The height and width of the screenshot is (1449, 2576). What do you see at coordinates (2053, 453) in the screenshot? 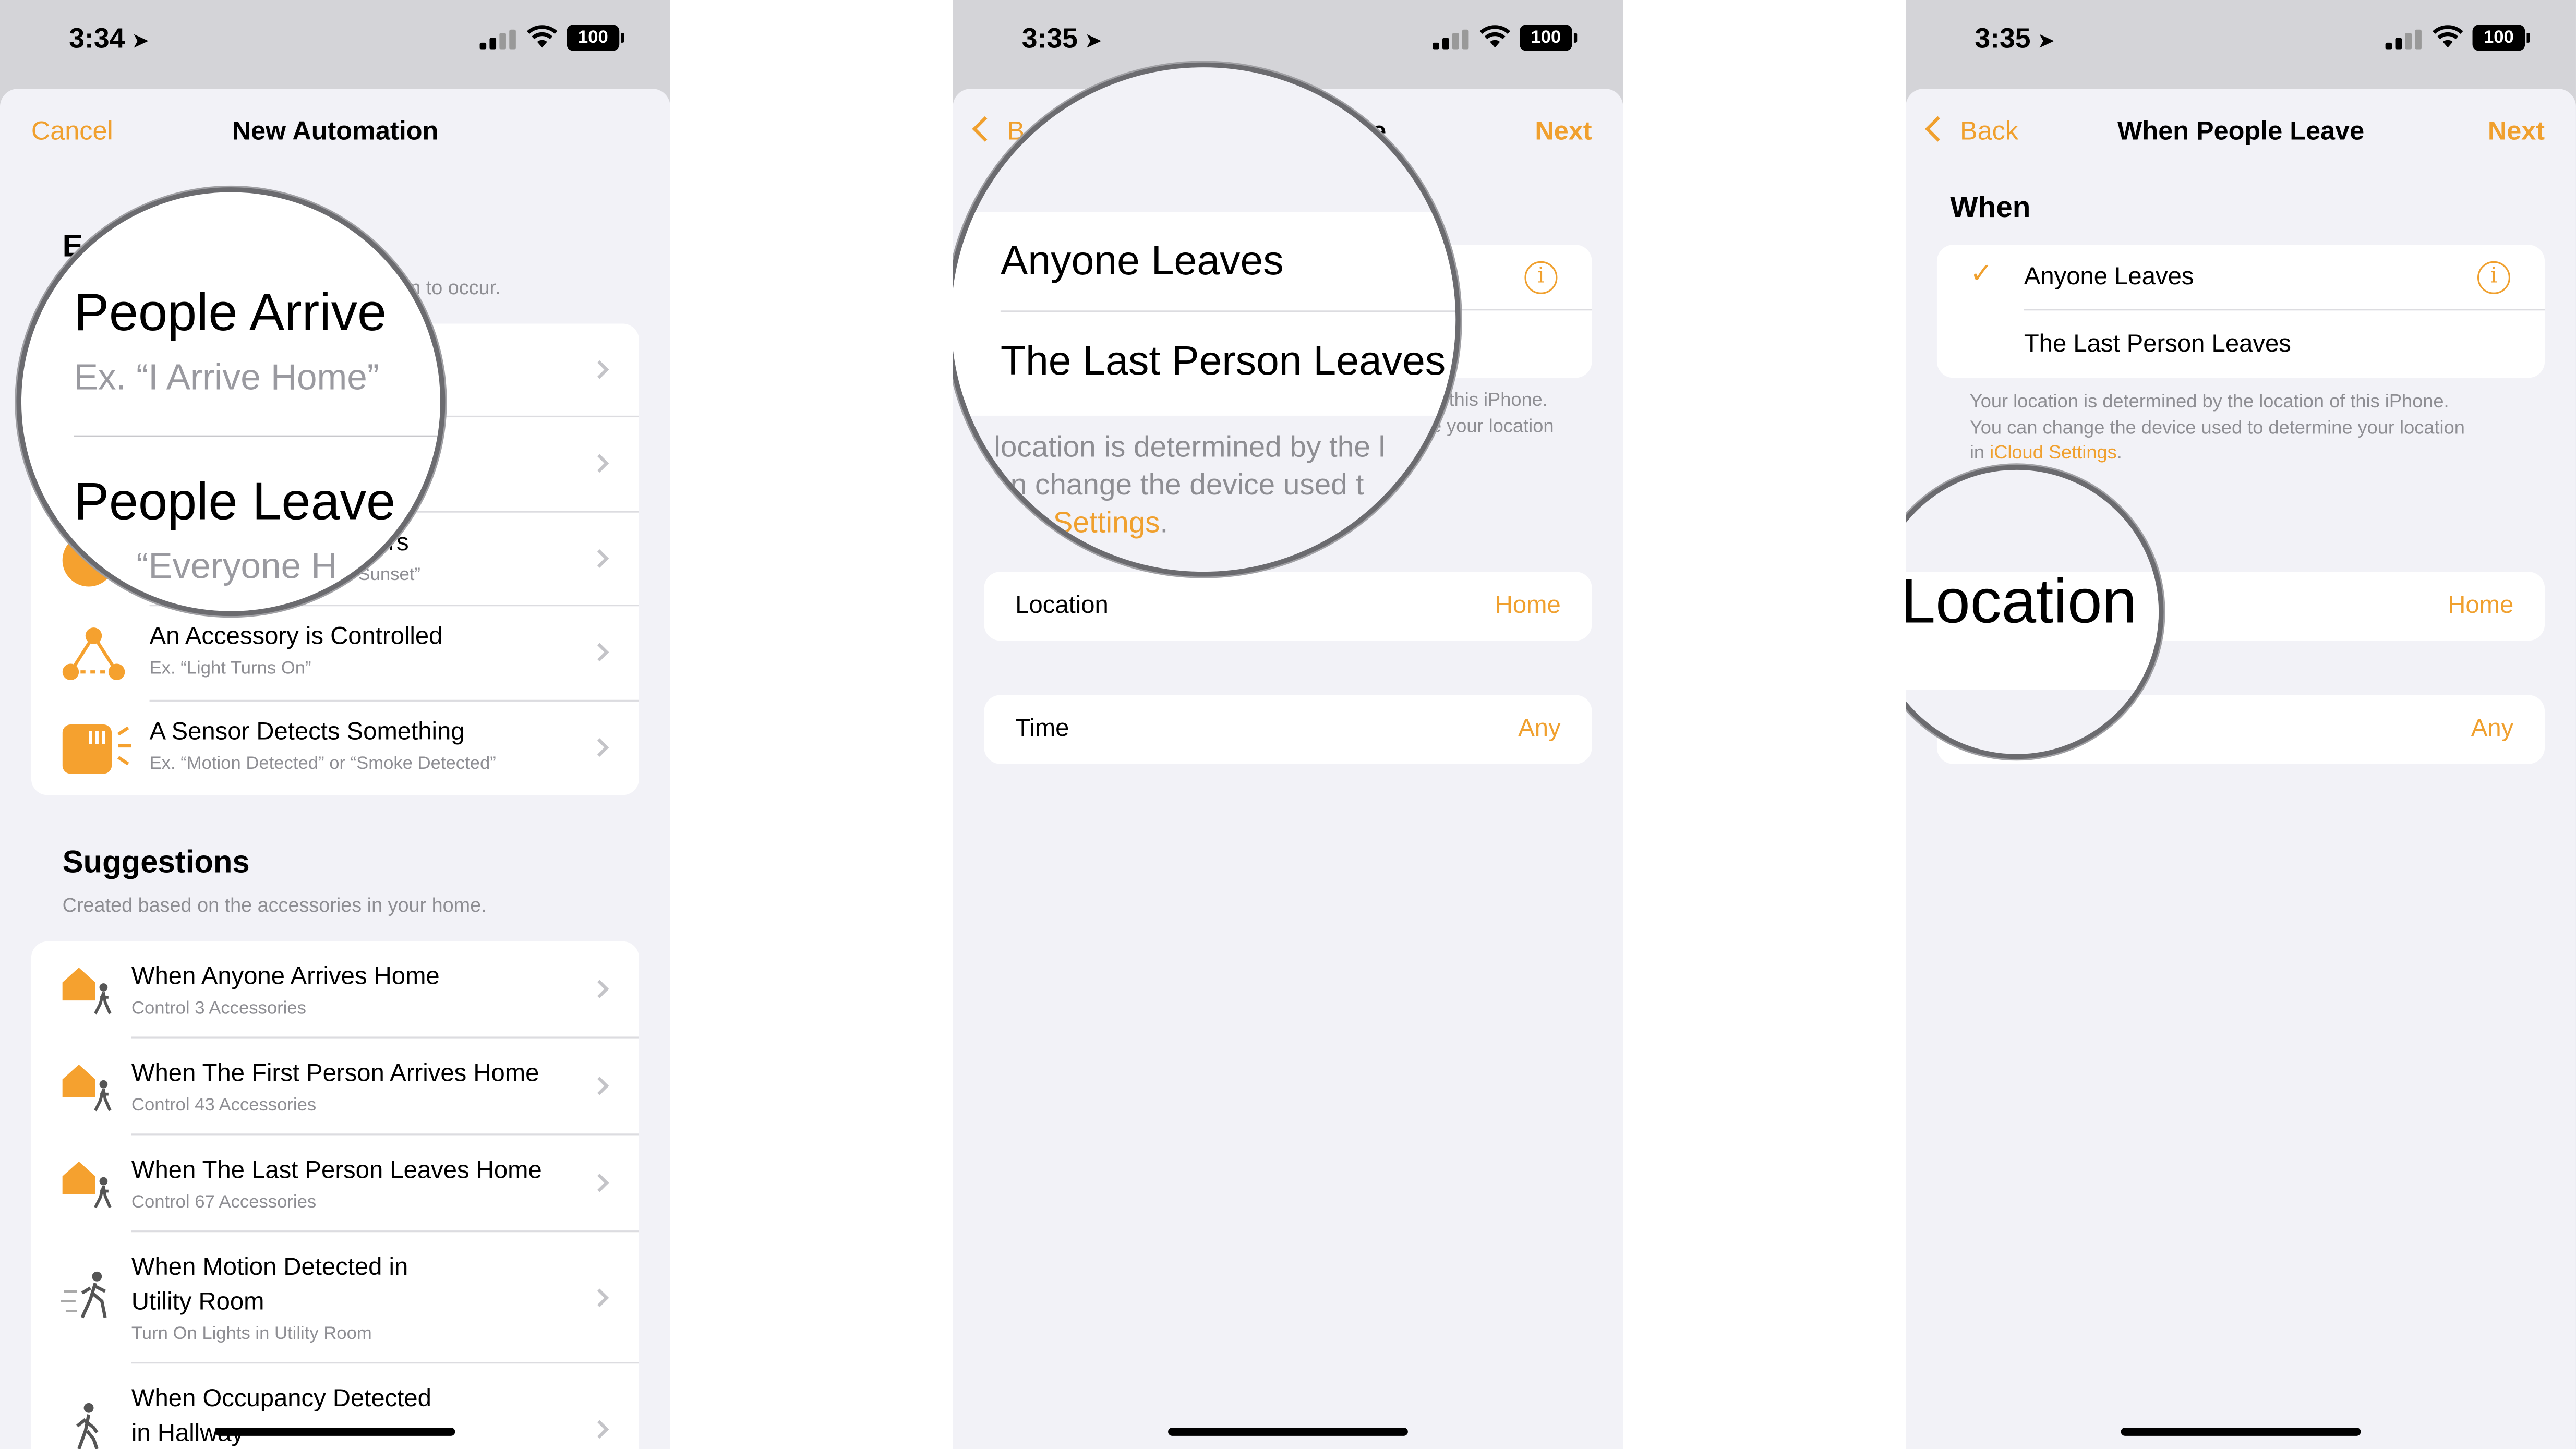
I see `icloud-settings-link: iCloud Settings` at bounding box center [2053, 453].